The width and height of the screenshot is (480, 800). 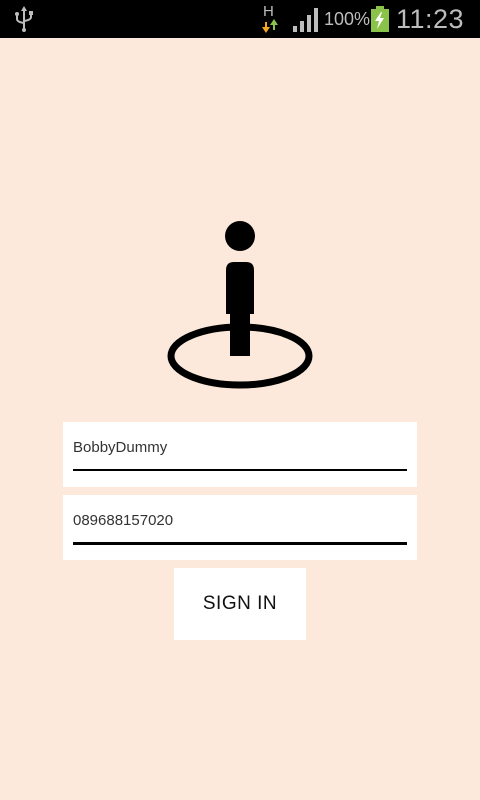 I want to click on battery-percentage: 100%, so click(x=347, y=19).